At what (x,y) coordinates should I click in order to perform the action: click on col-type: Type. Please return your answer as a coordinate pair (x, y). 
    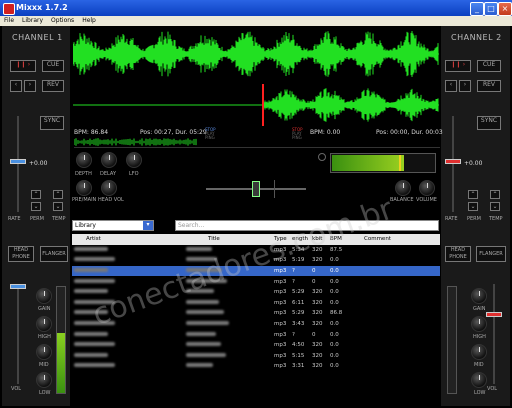
    Looking at the image, I should click on (281, 239).